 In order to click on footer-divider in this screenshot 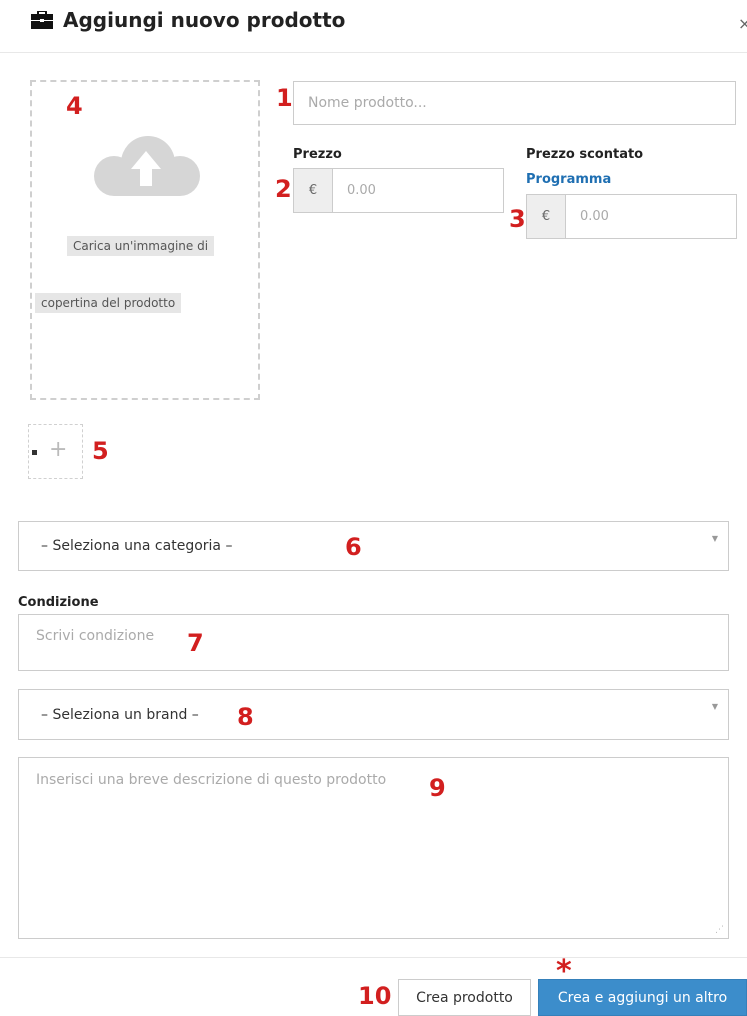, I will do `click(373, 957)`.